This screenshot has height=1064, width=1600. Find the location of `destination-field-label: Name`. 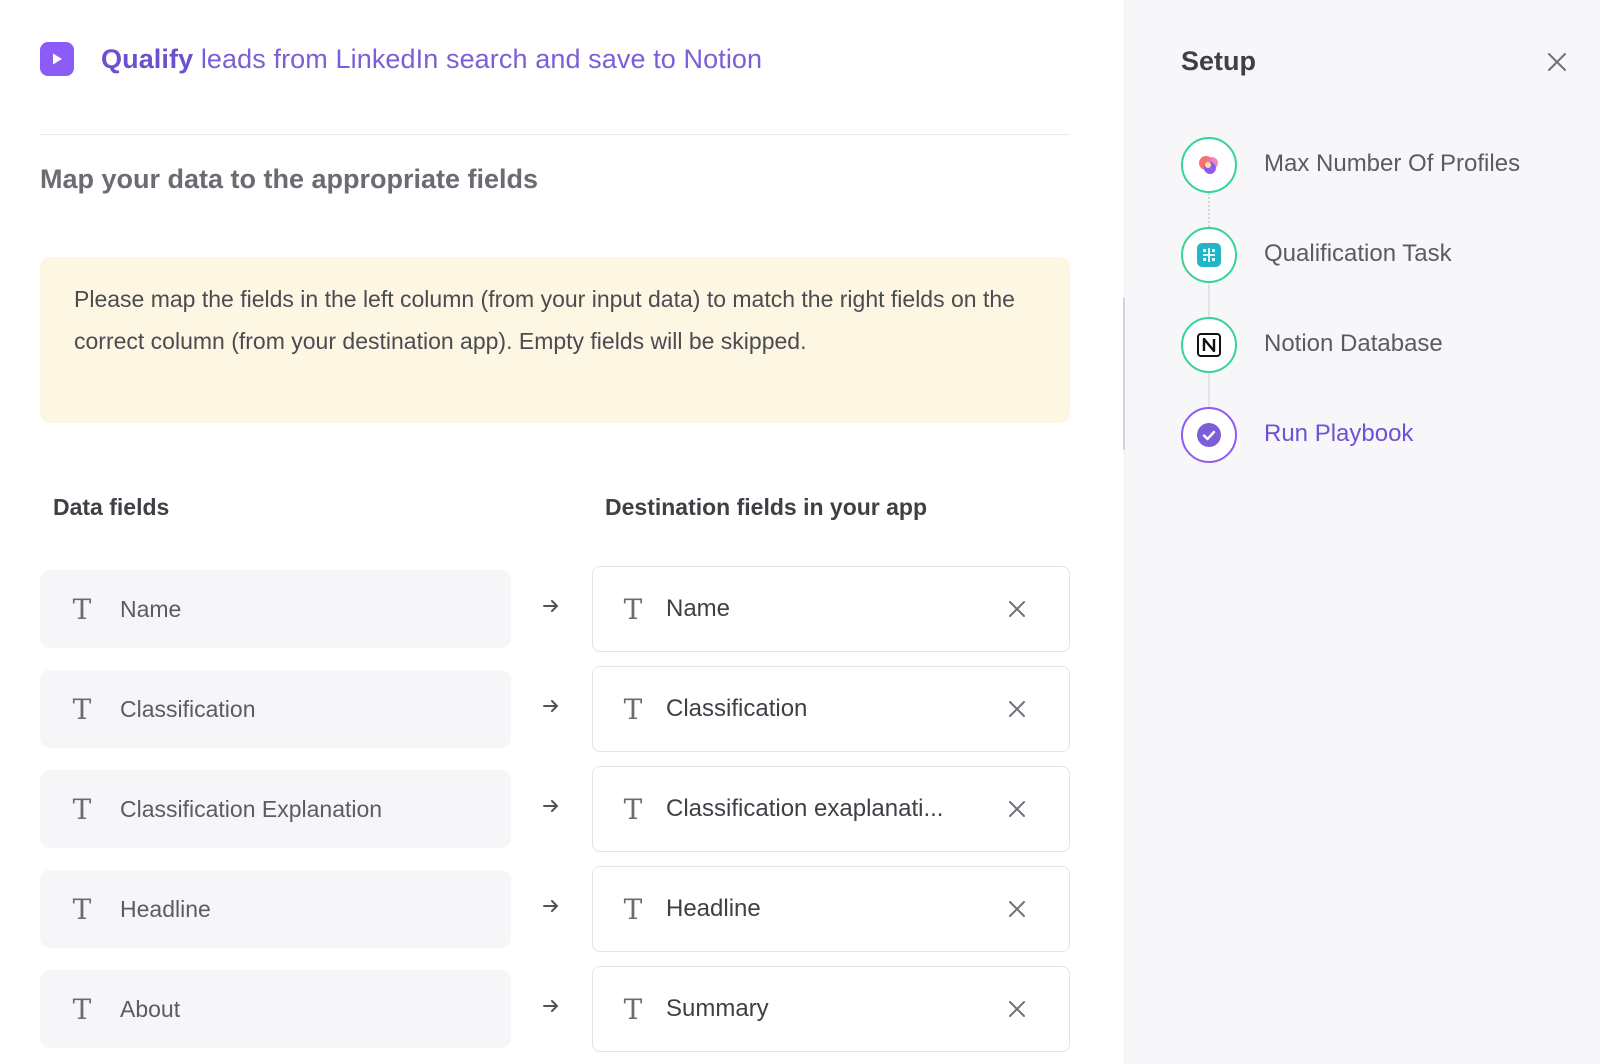

destination-field-label: Name is located at coordinates (698, 608).